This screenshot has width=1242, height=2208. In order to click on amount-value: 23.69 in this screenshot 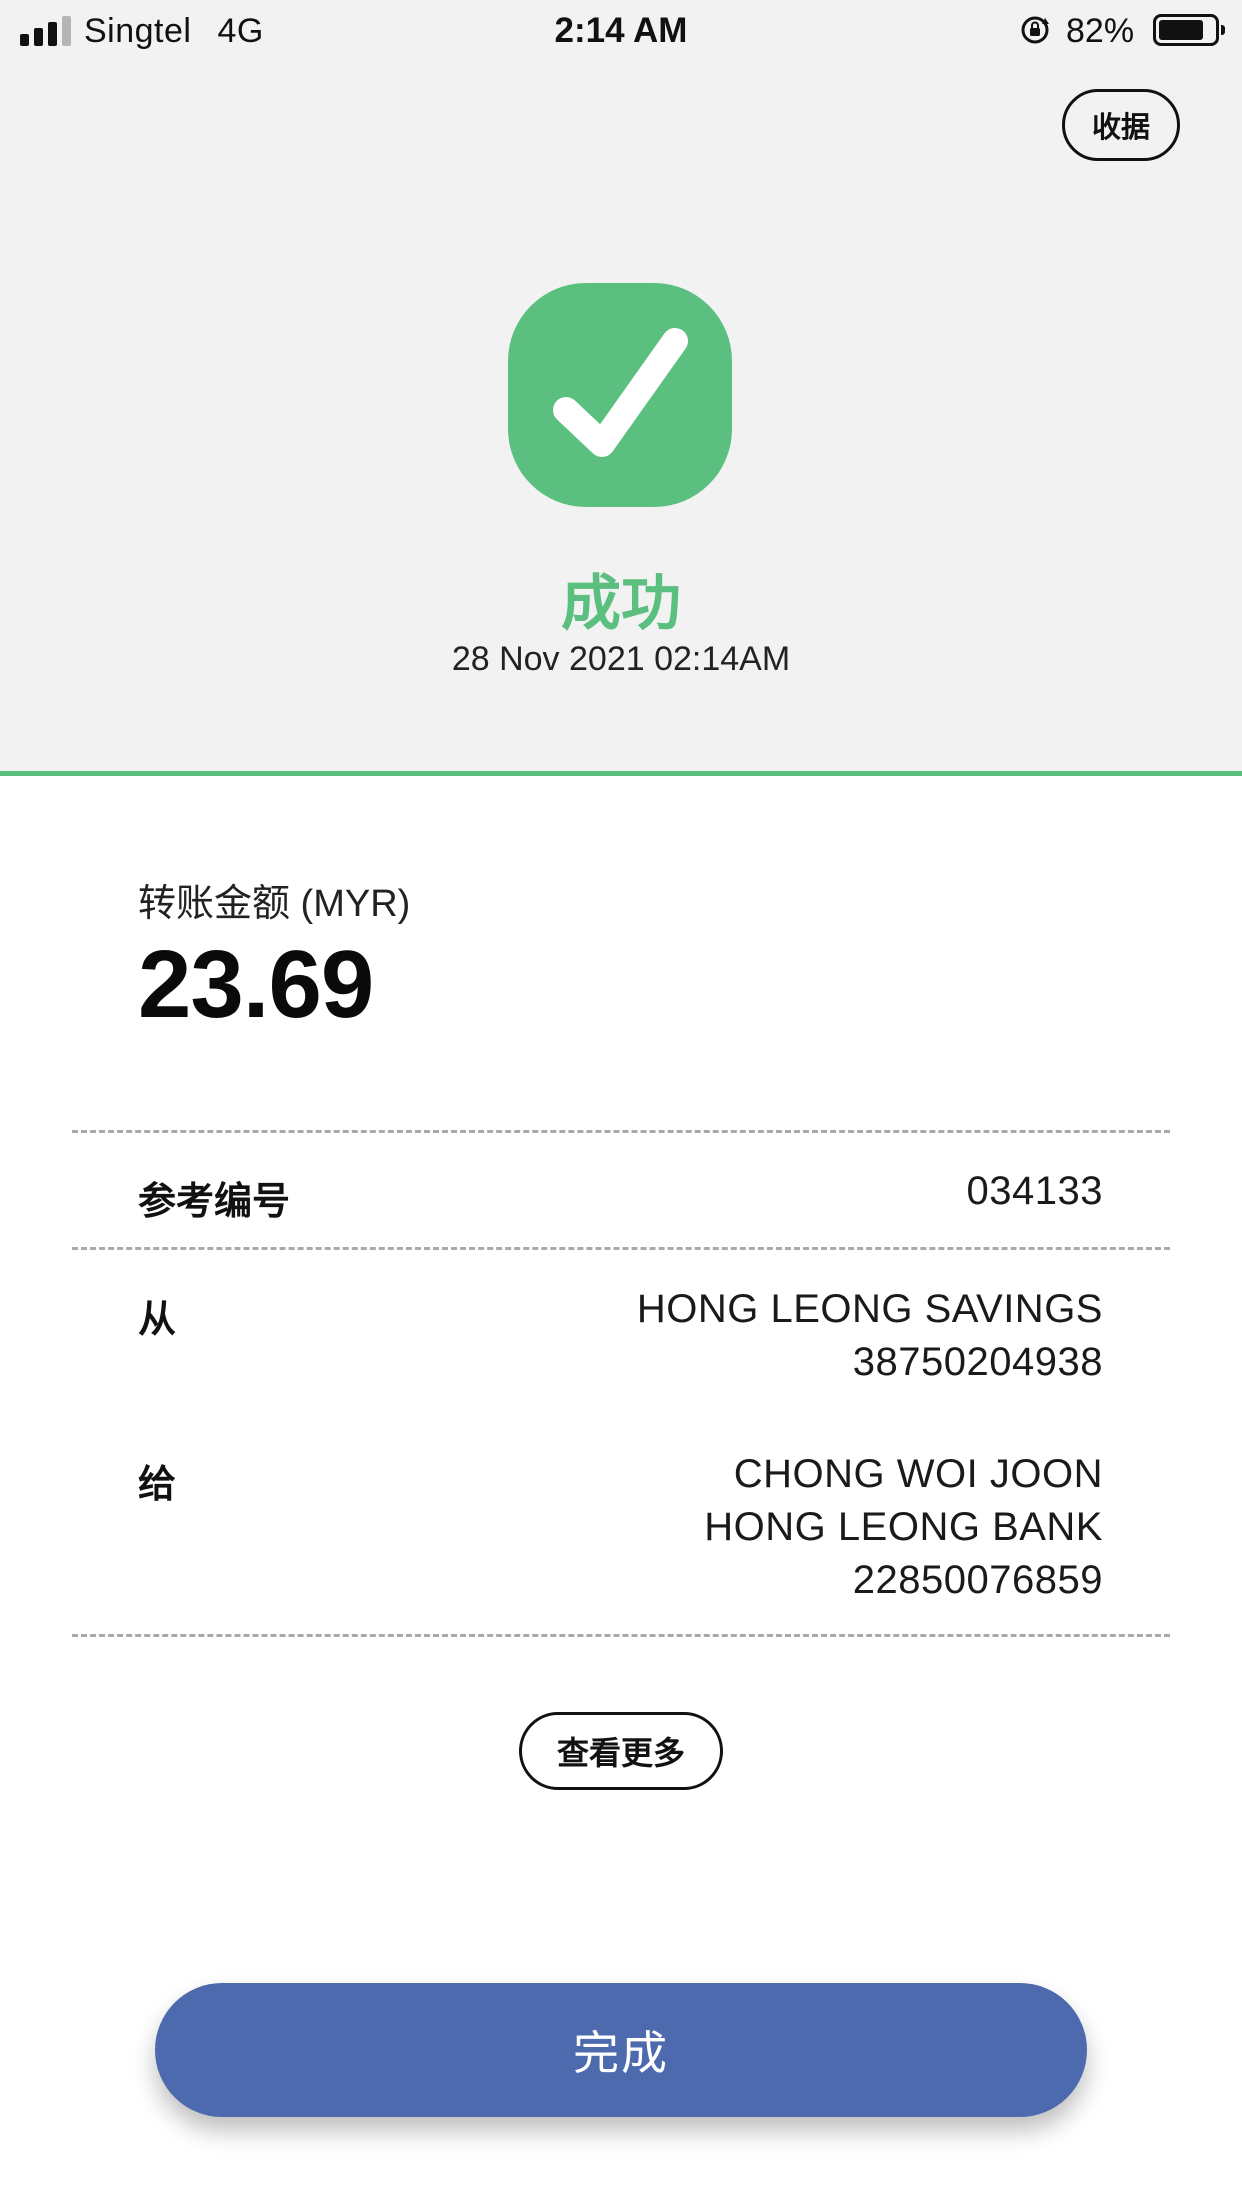, I will do `click(256, 984)`.